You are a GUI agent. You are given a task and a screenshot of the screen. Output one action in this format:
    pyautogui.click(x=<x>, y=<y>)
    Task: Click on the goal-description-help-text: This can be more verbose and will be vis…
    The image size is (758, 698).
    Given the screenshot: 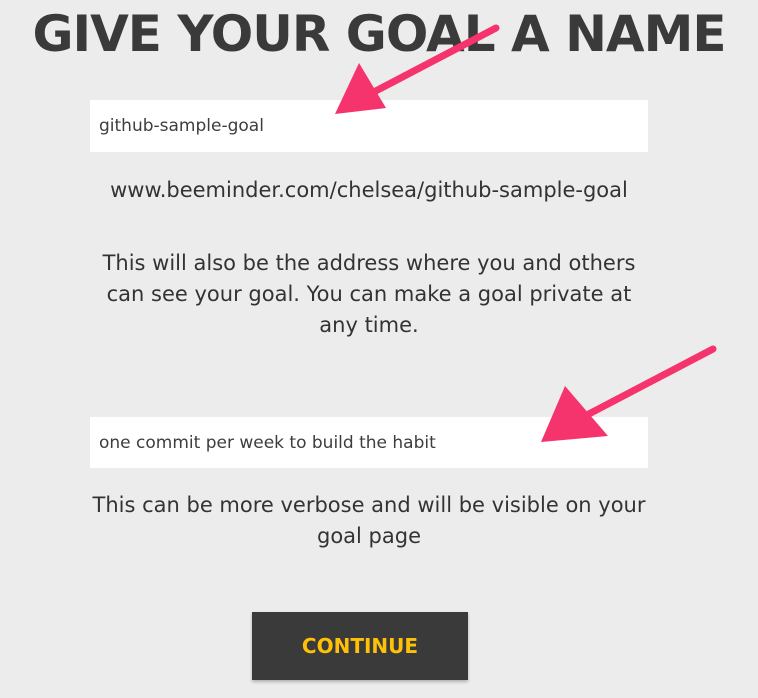 What is the action you would take?
    pyautogui.click(x=369, y=520)
    